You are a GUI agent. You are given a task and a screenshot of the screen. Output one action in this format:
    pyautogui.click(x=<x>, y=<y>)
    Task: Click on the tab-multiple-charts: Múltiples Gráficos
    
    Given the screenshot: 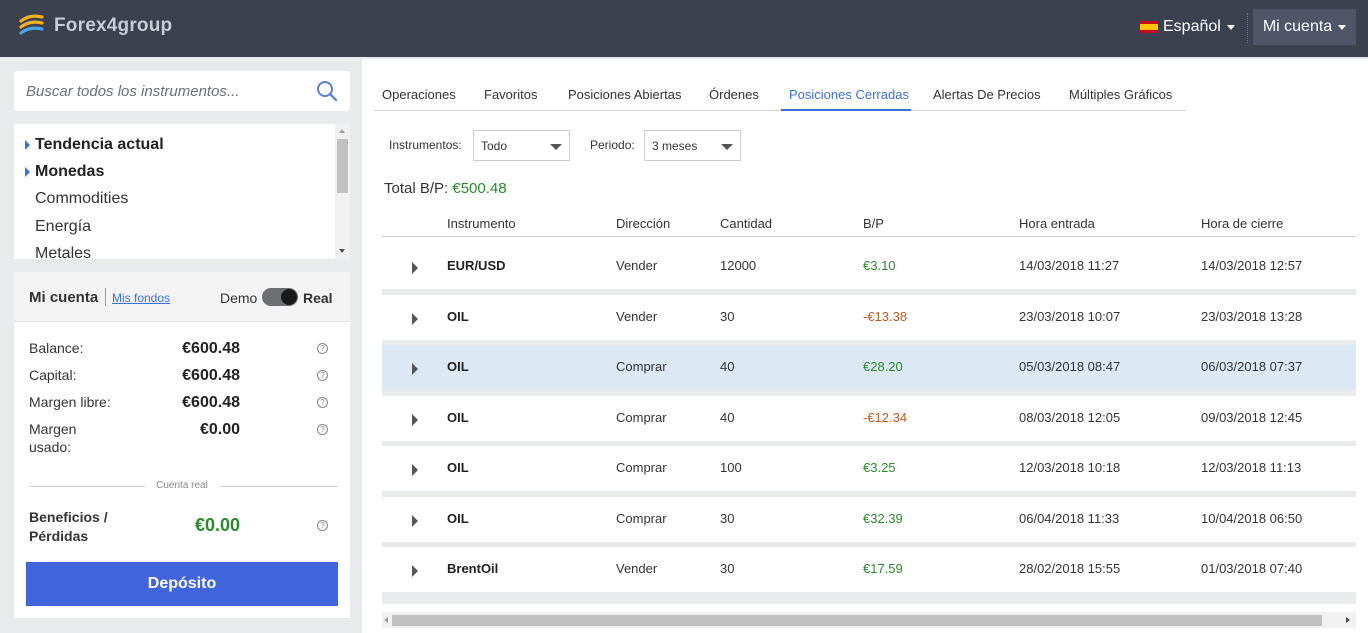 What is the action you would take?
    pyautogui.click(x=1120, y=94)
    